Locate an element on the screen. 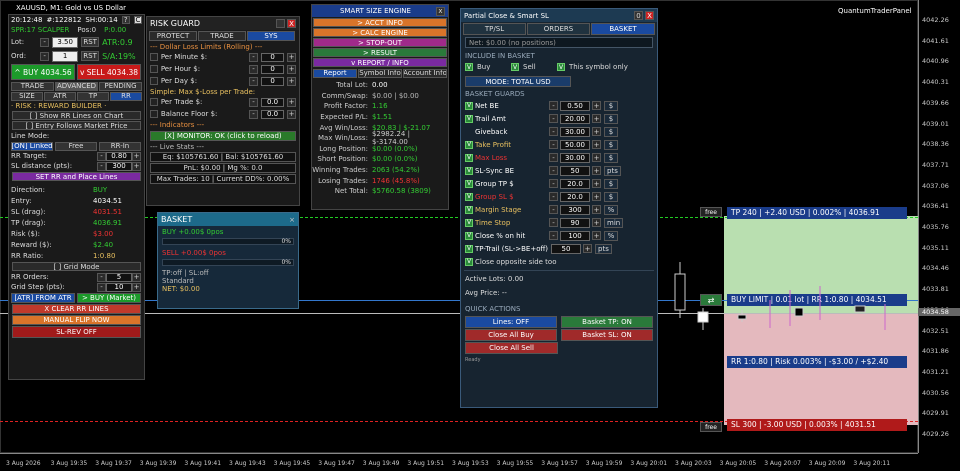  close-all-buy: Close All Buy is located at coordinates (511, 334).